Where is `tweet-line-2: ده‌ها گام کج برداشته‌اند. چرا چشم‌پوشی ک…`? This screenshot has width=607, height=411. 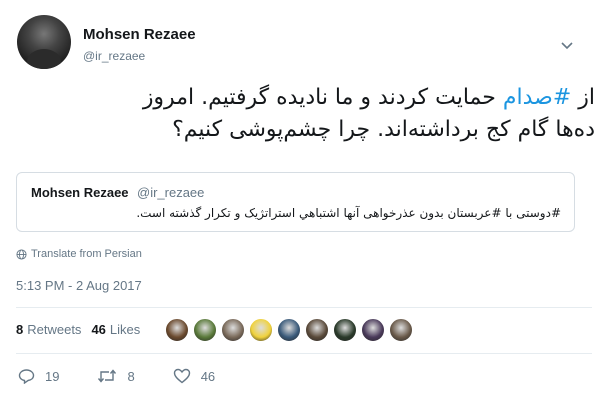 tweet-line-2: ده‌ها گام کج برداشته‌اند. چرا چشم‌پوشی ک… is located at coordinates (383, 129).